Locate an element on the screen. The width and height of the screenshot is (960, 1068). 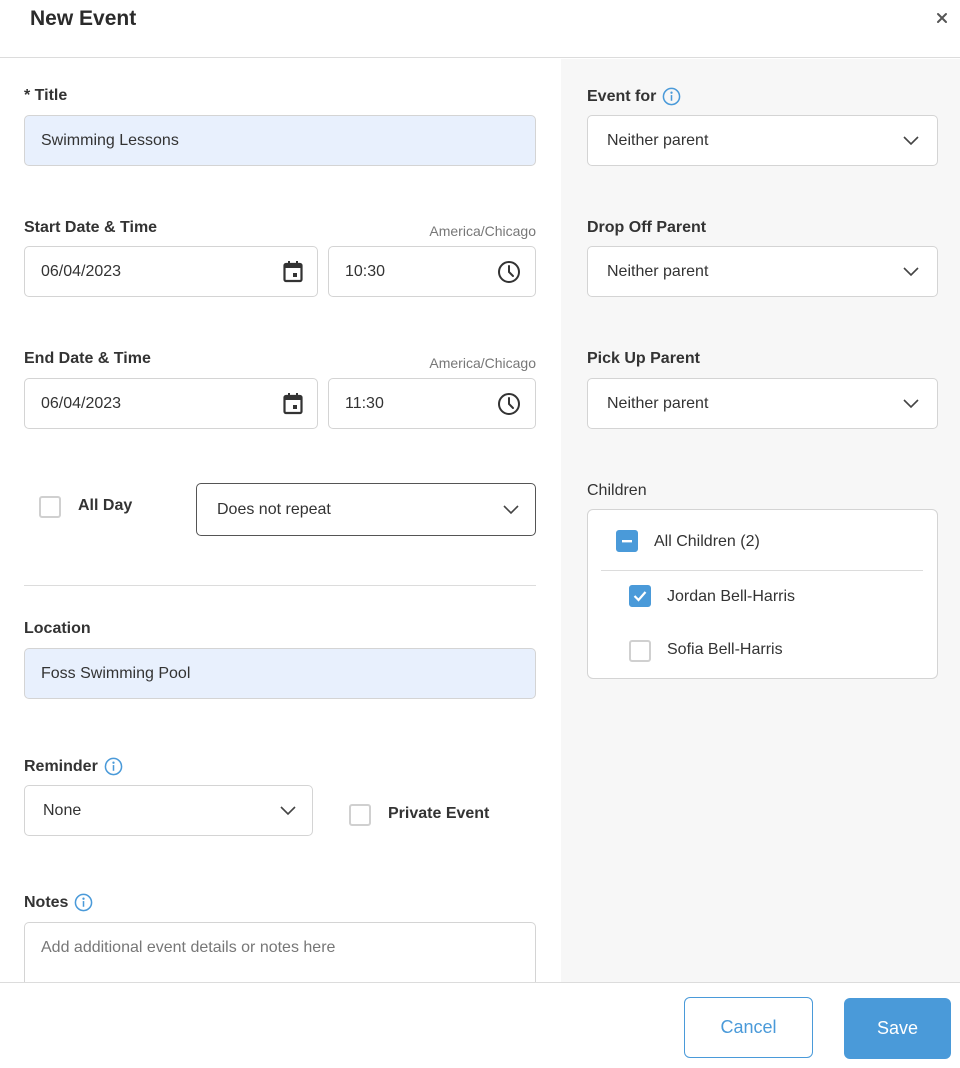
all-children-checkbox is located at coordinates (627, 541).